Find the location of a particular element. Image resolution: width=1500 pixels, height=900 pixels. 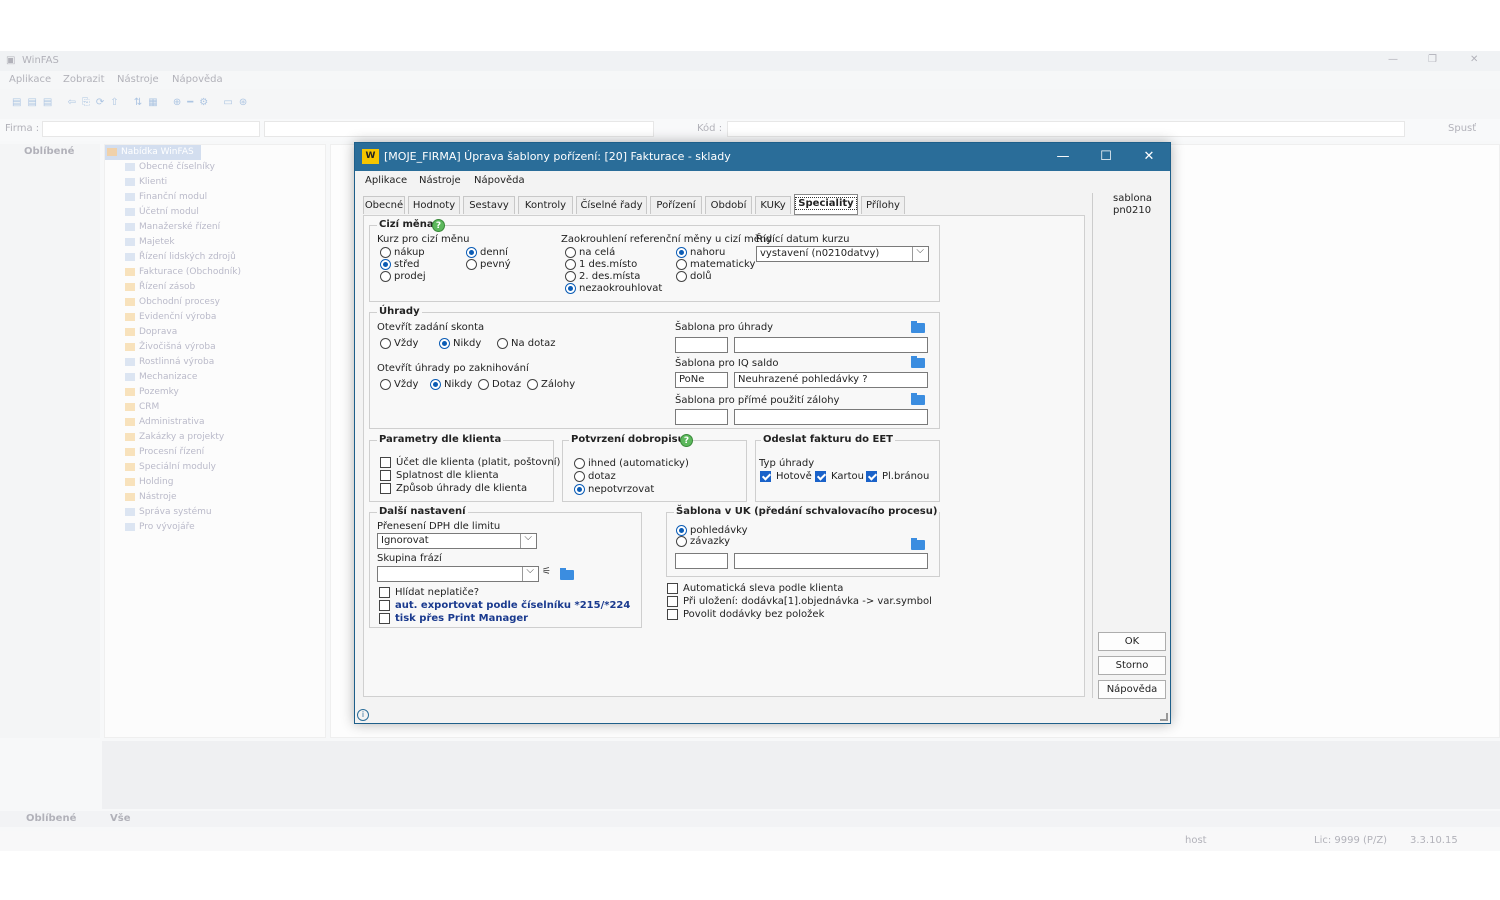

tab-hodnoty: Hodnoty is located at coordinates (434, 205).